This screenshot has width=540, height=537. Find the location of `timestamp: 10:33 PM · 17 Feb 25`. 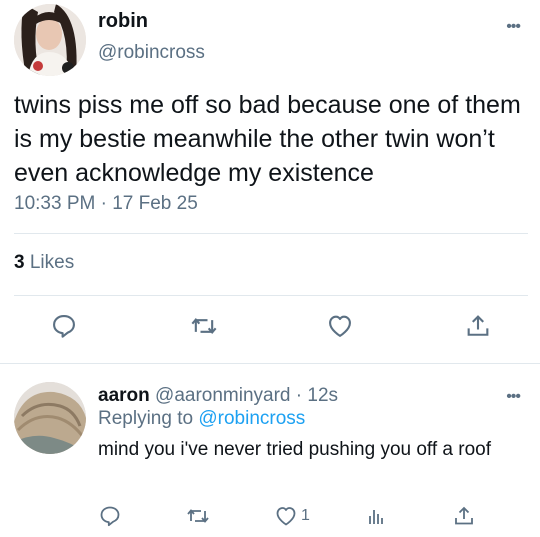

timestamp: 10:33 PM · 17 Feb 25 is located at coordinates (106, 204).